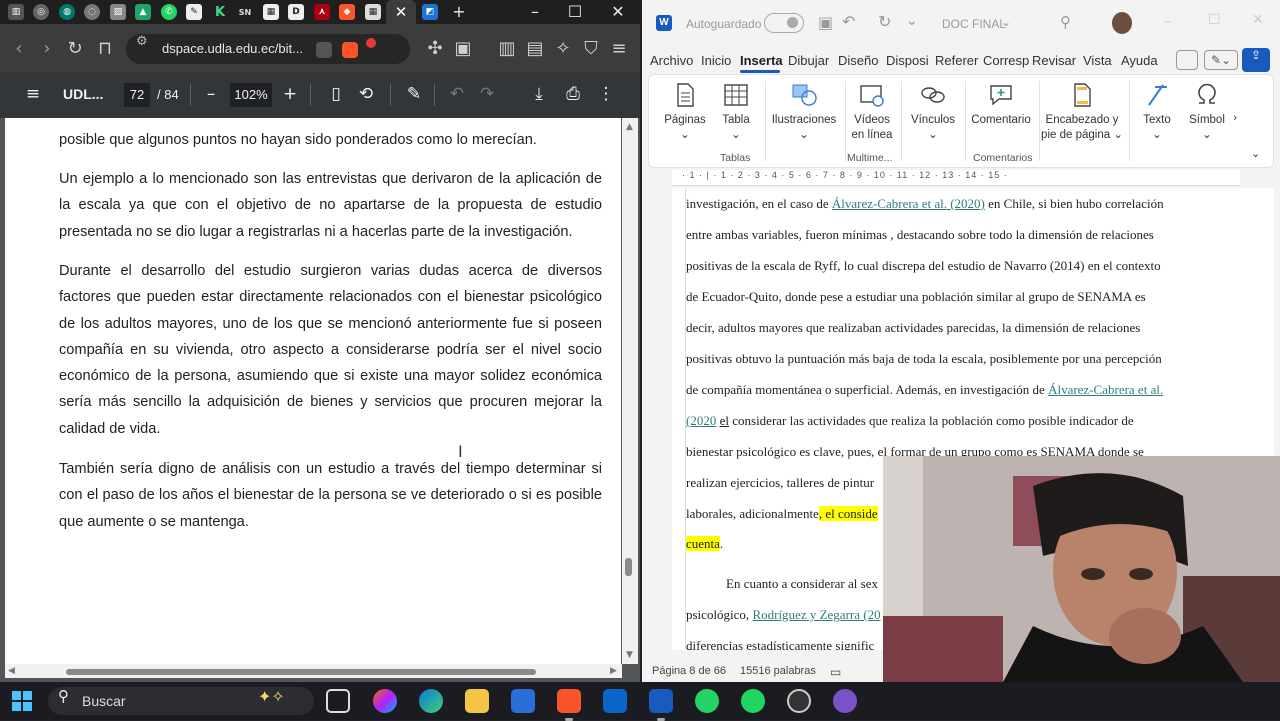 The width and height of the screenshot is (1280, 721). Describe the element at coordinates (137, 95) in the screenshot. I see `page-number-input: 72` at that location.